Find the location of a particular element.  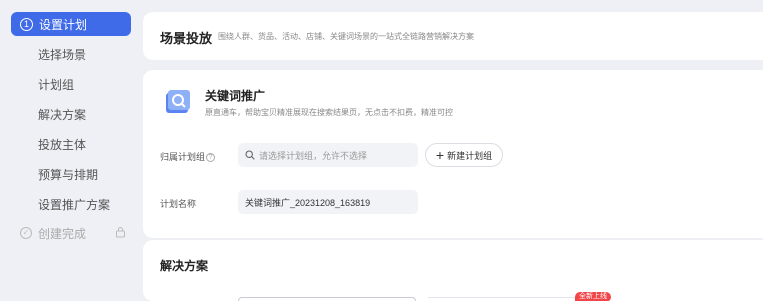

nav-item-promo-plan: 设置推广方案 is located at coordinates (74, 204).